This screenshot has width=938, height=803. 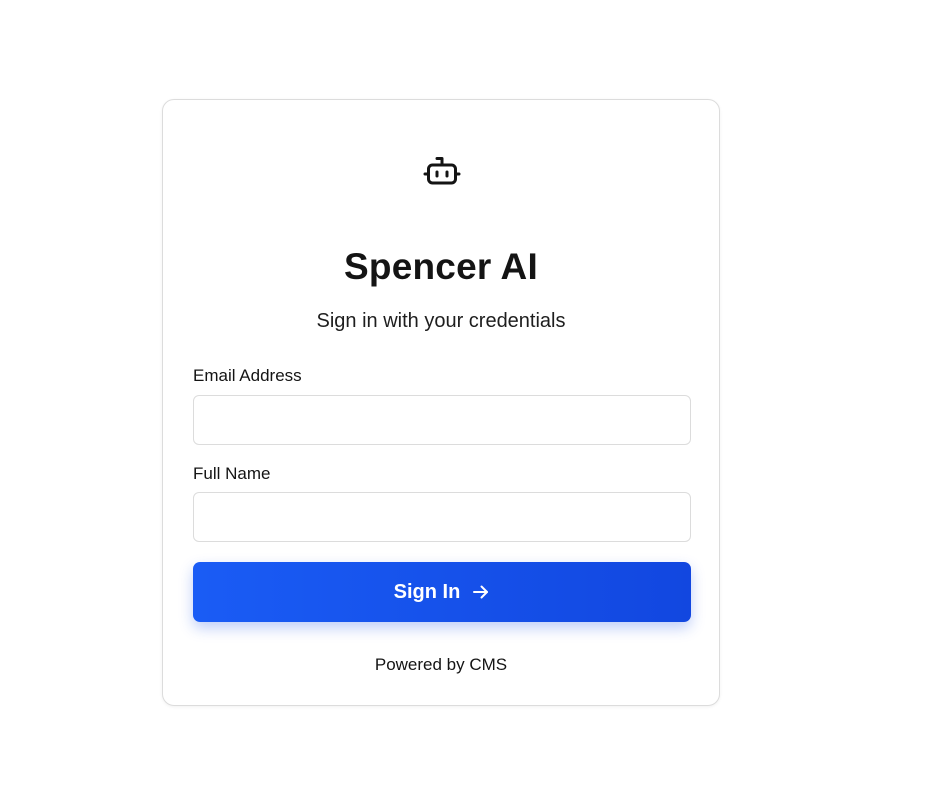 I want to click on sign-in-button-label: Sign In, so click(x=427, y=591).